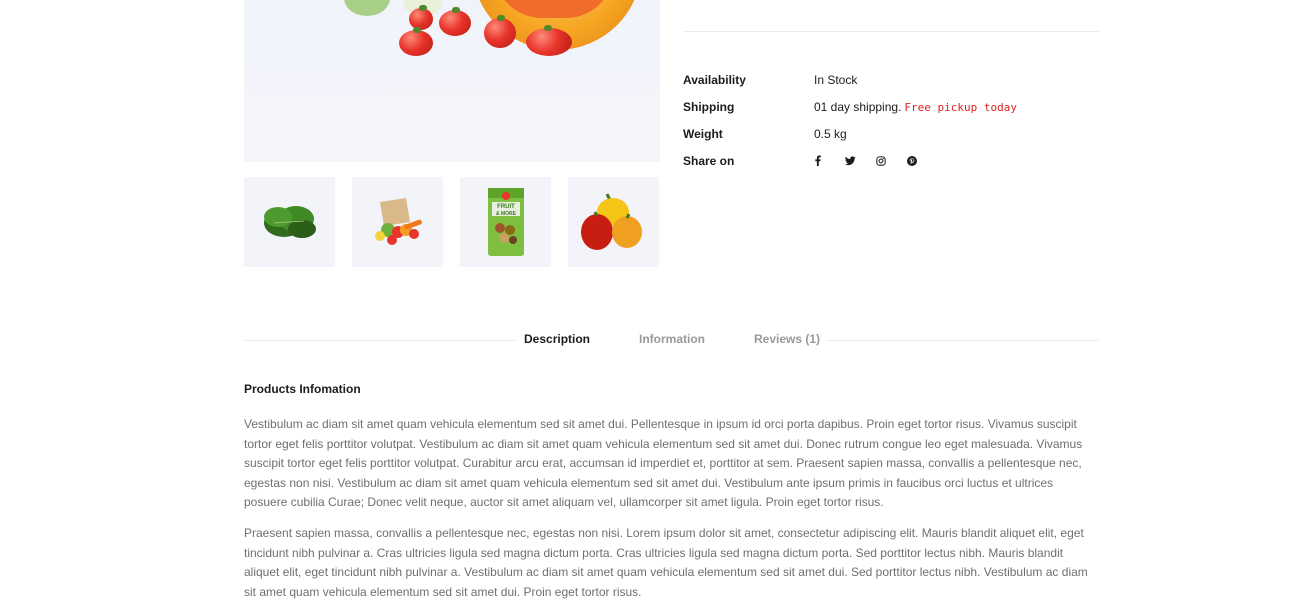  Describe the element at coordinates (505, 222) in the screenshot. I see `thumbnail-fruit-and-more-pack: FRUIT & MORE` at that location.